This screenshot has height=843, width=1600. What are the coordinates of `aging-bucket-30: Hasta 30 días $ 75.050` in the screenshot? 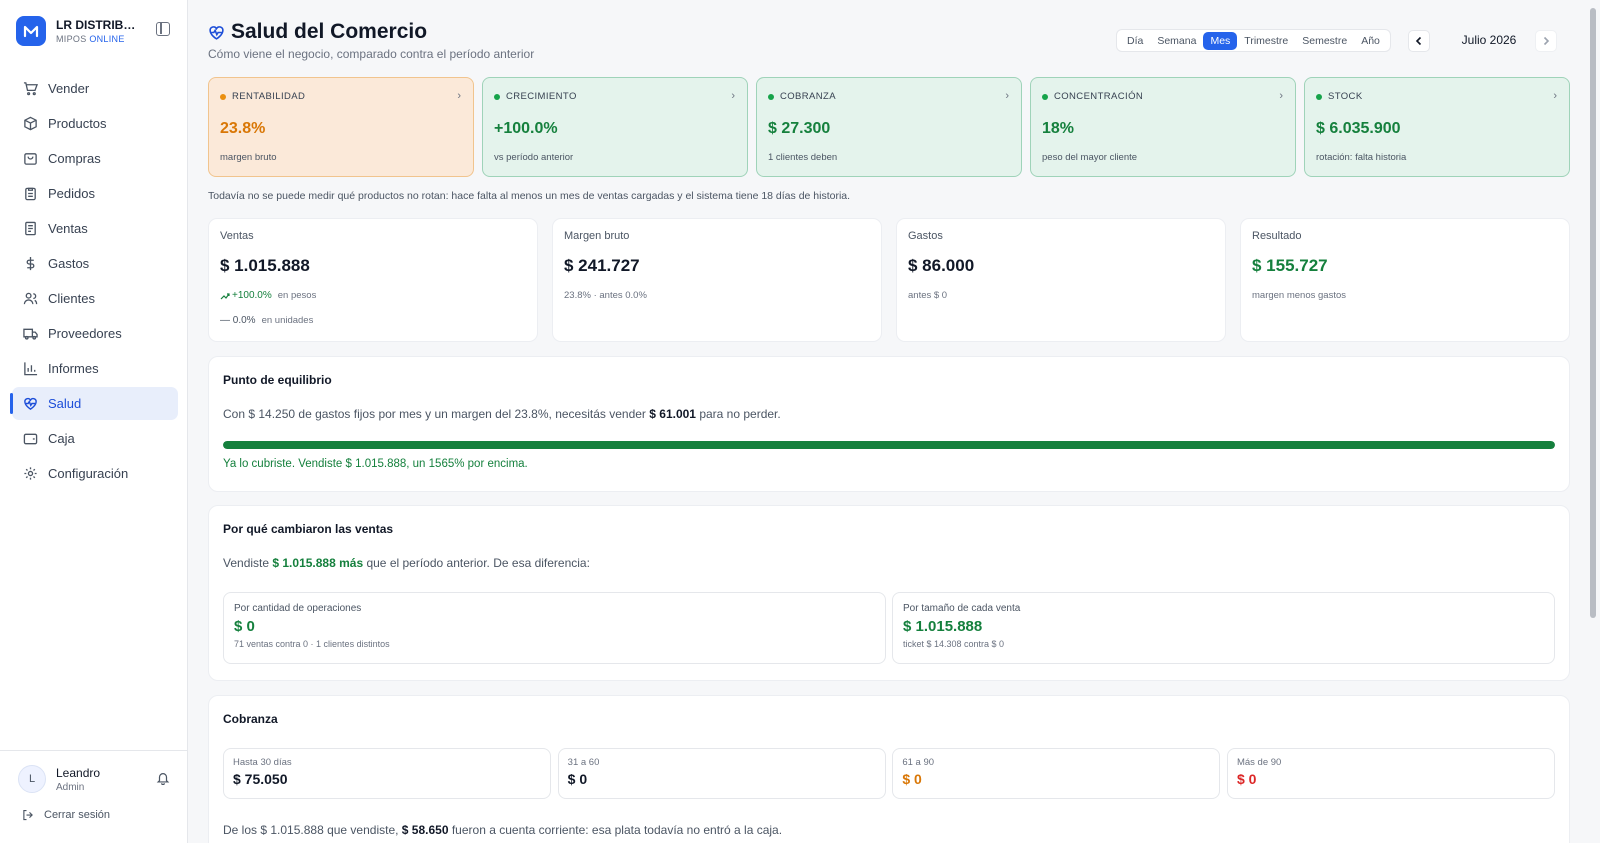 It's located at (387, 773).